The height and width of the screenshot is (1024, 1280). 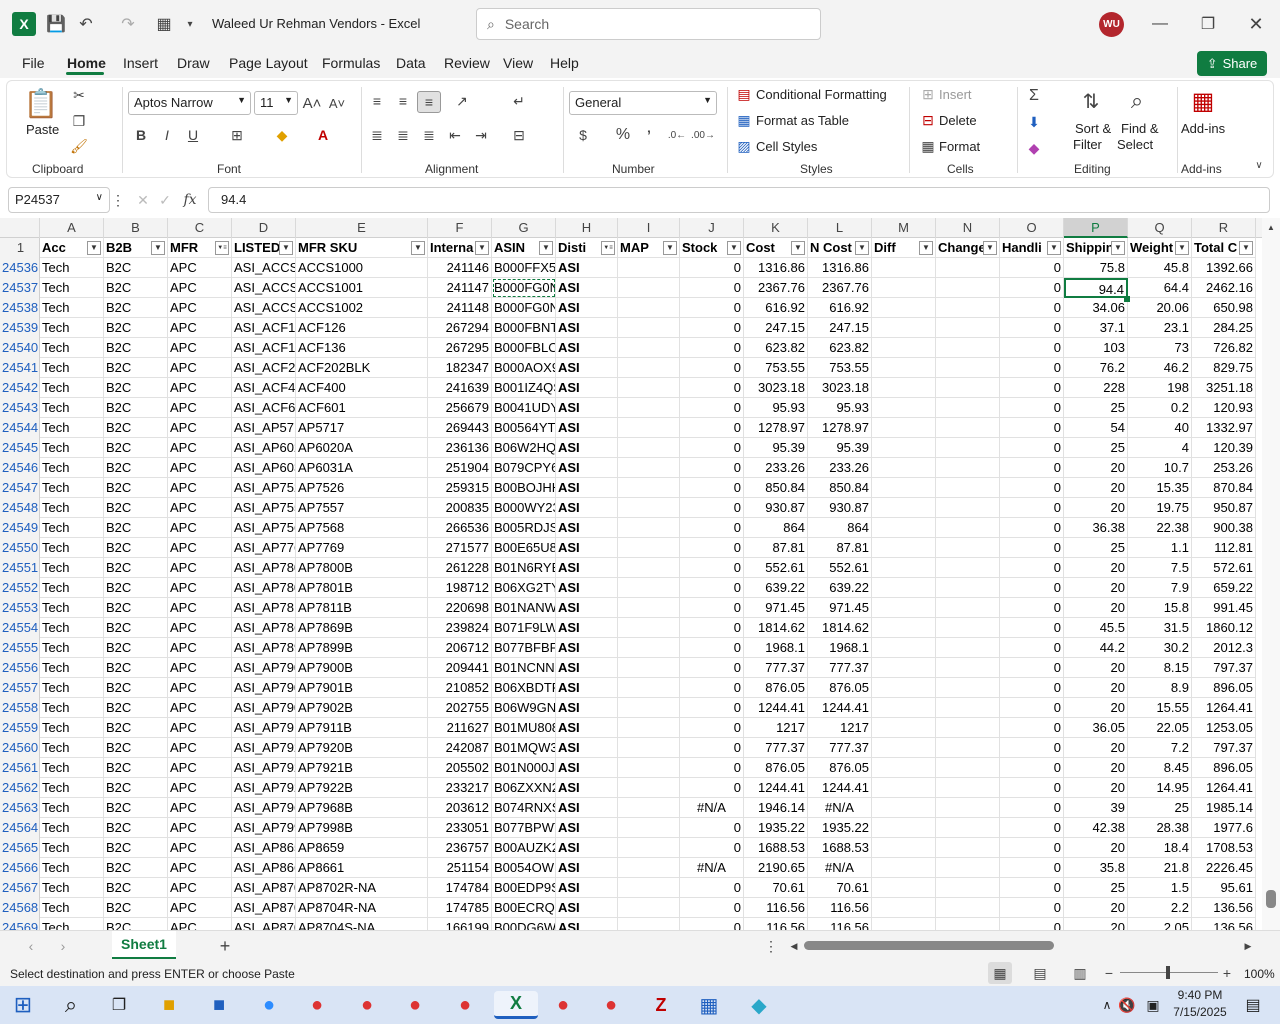 What do you see at coordinates (840, 228) in the screenshot?
I see `column-header-l: L` at bounding box center [840, 228].